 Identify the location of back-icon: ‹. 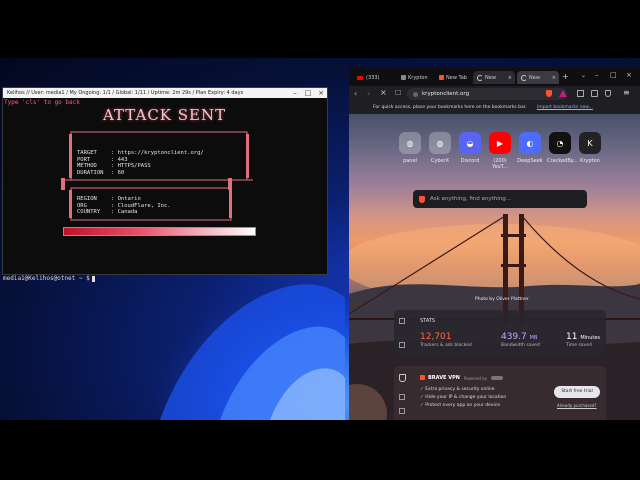
(355, 93).